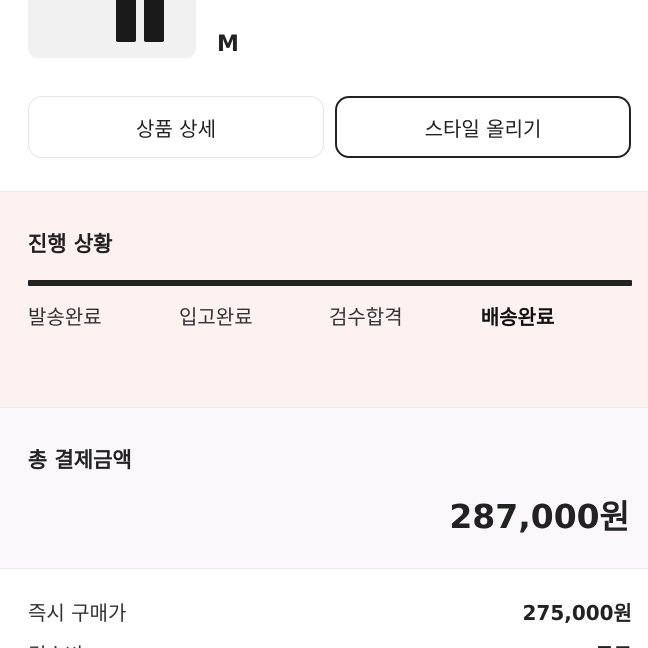  Describe the element at coordinates (324, 45) in the screenshot. I see `product-summary: M` at that location.